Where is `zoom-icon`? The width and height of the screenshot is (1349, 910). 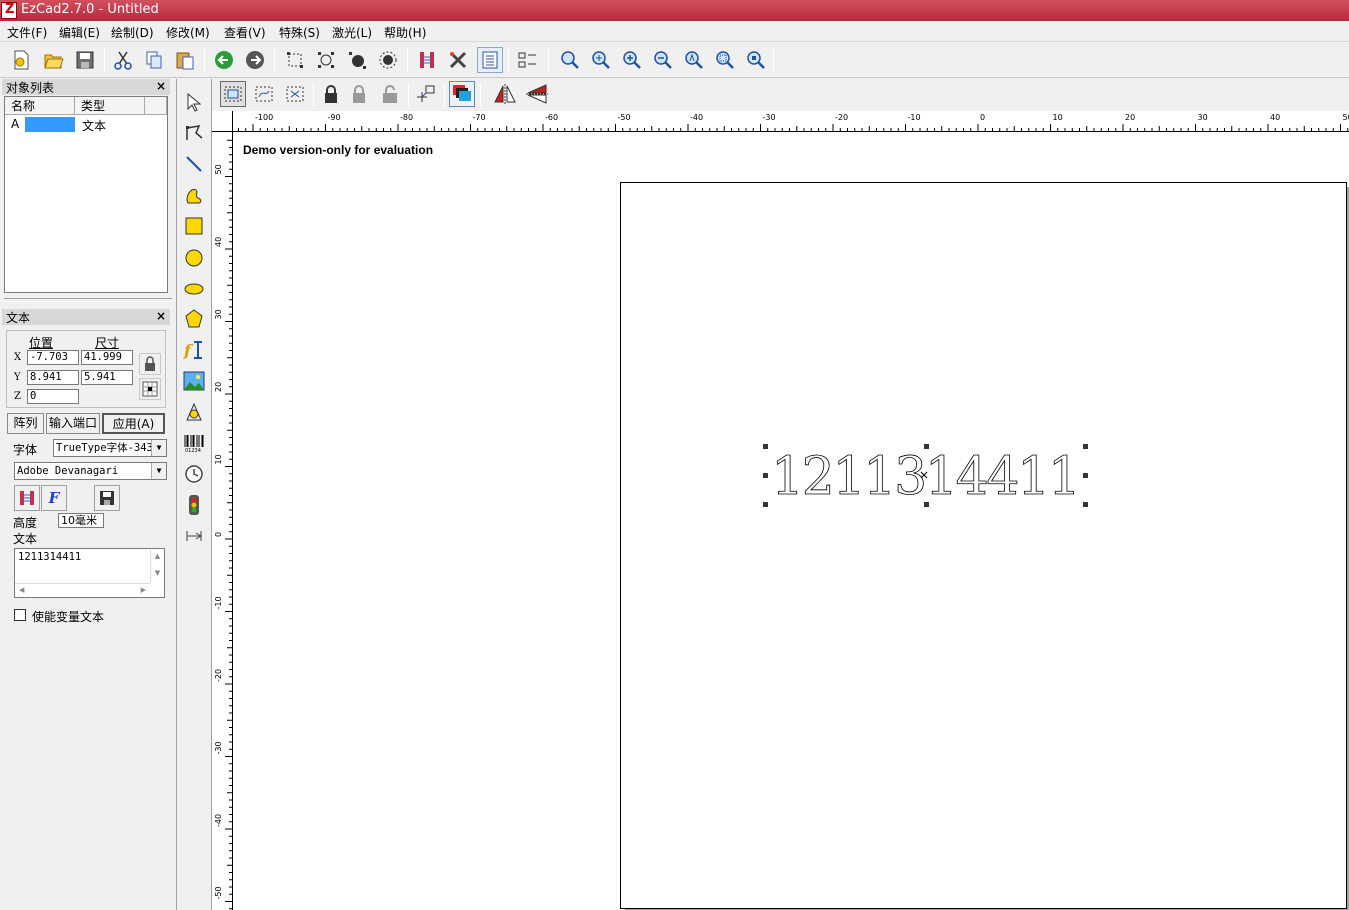
zoom-icon is located at coordinates (570, 60).